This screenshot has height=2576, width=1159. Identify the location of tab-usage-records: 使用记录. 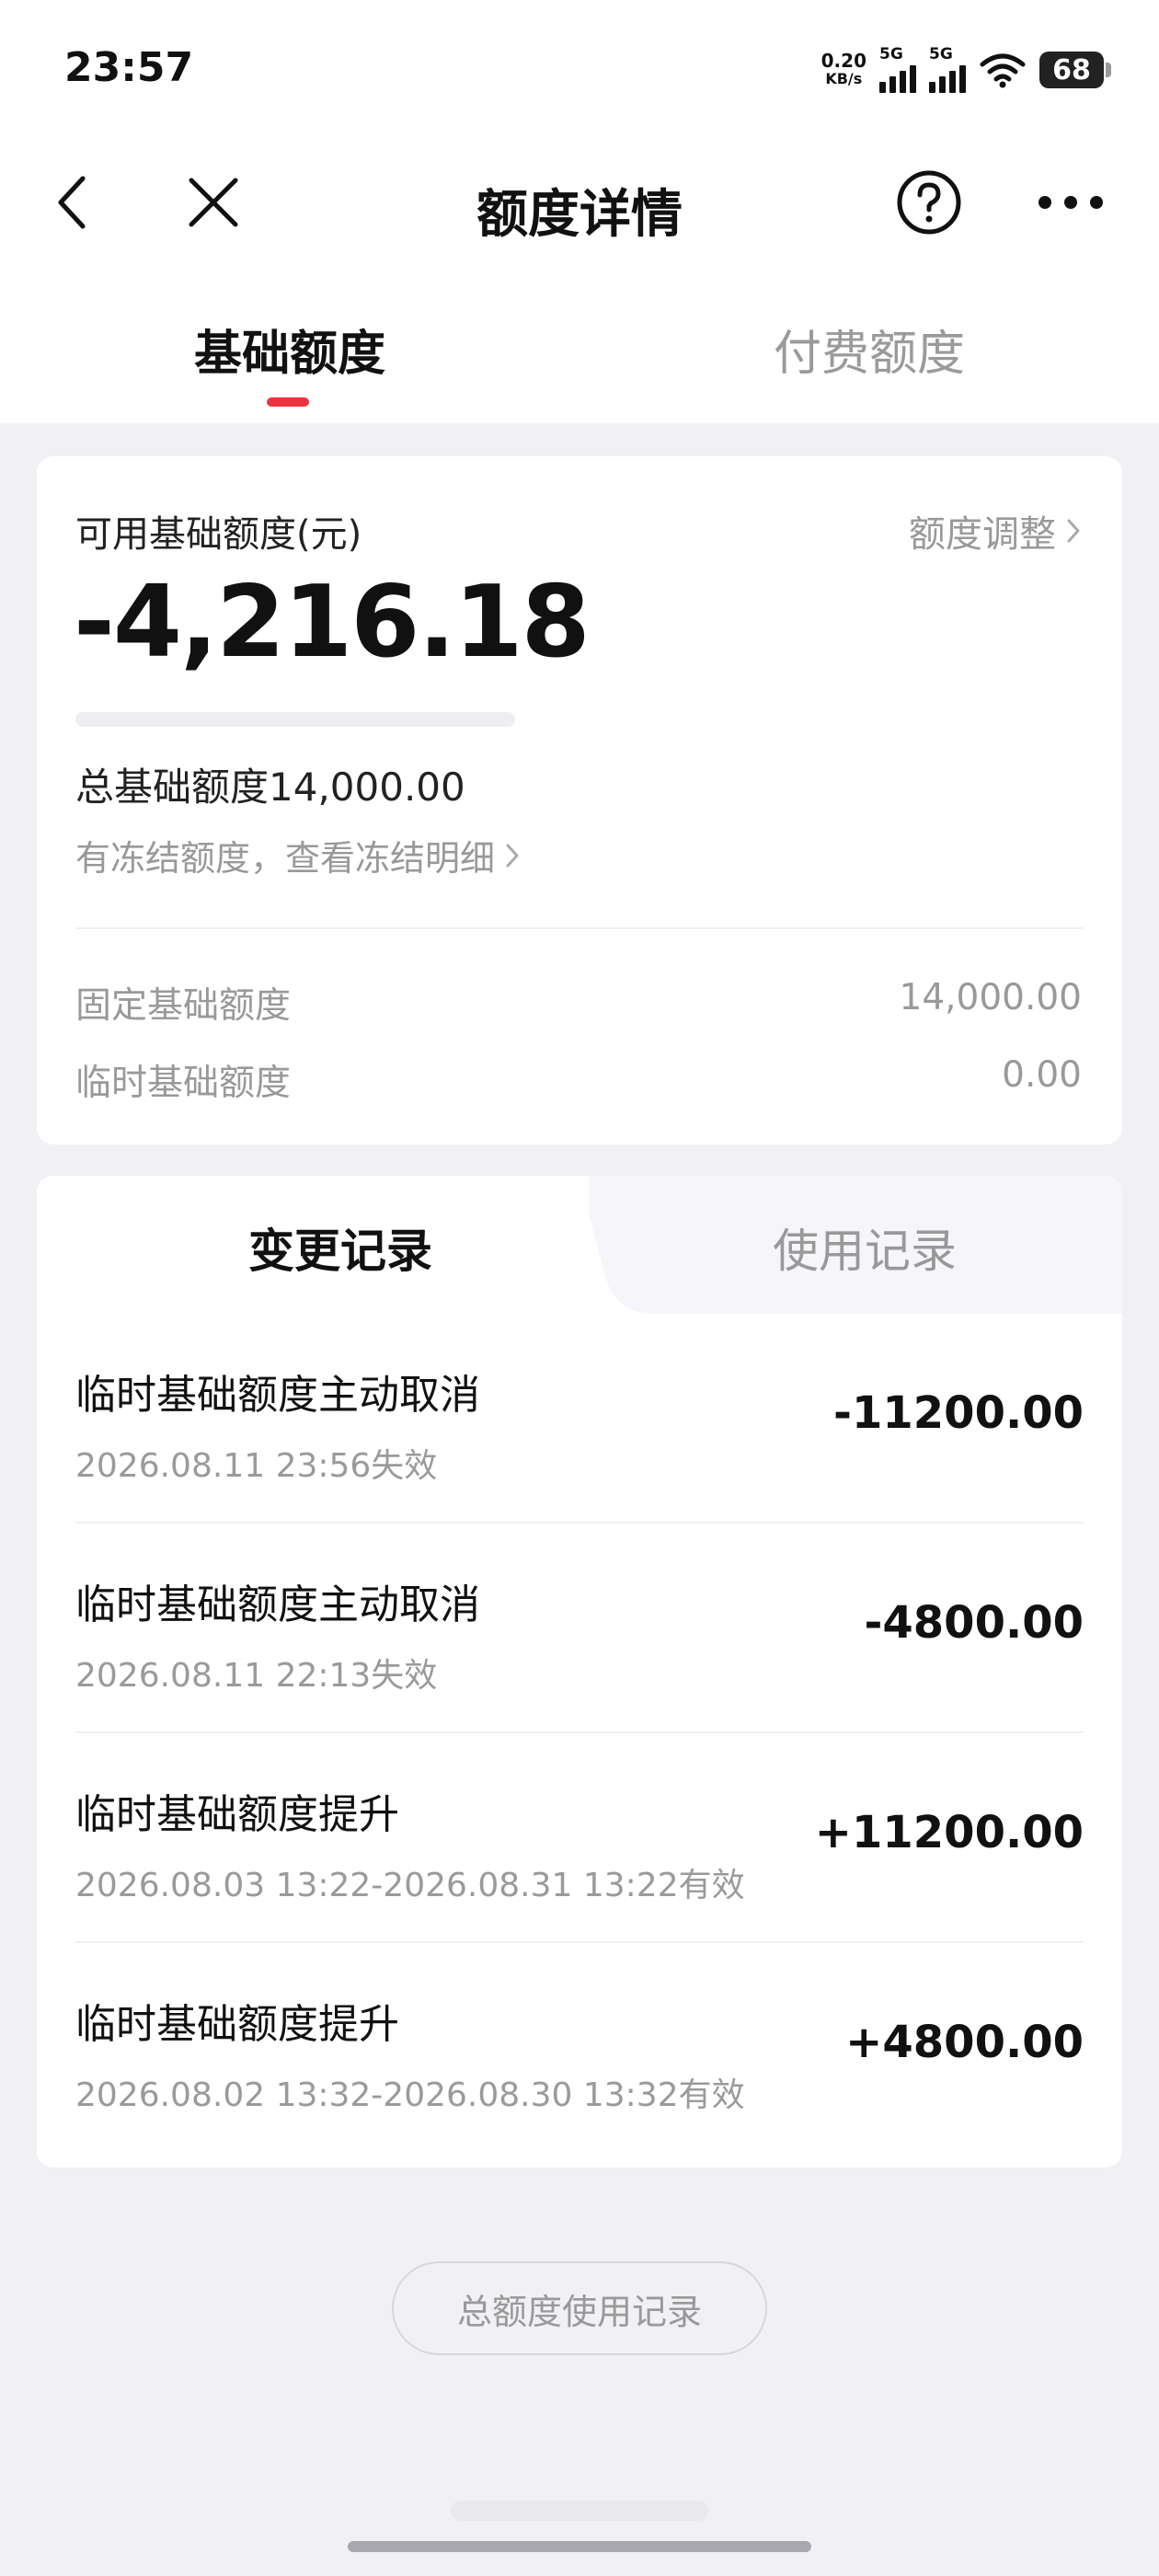
(864, 1247).